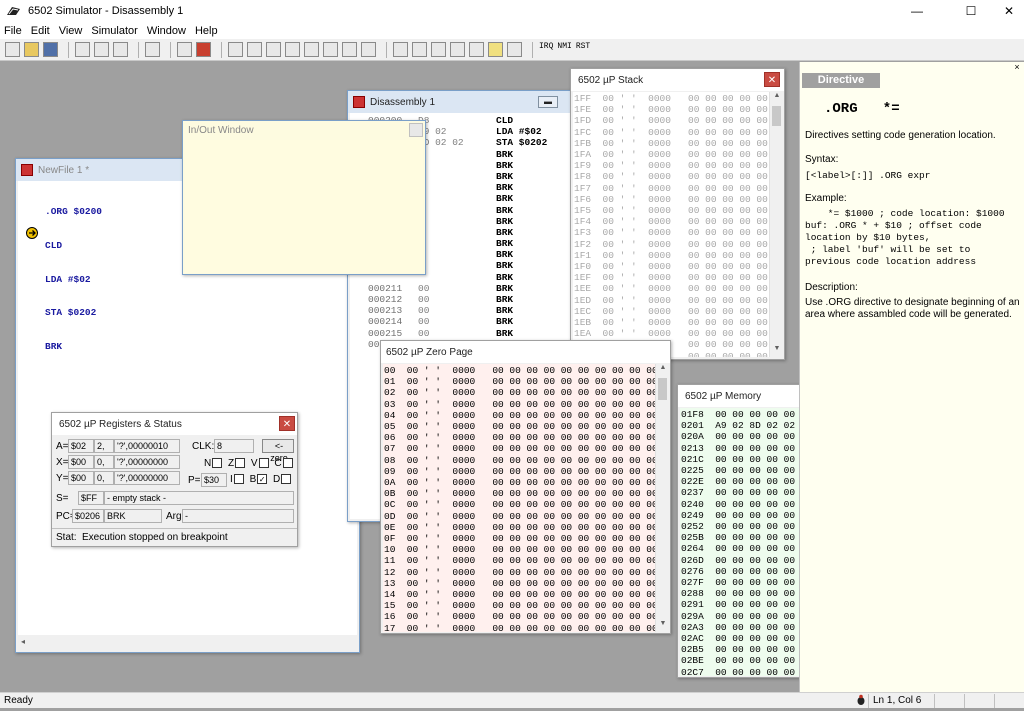 This screenshot has width=1024, height=711. I want to click on step-into-icon, so click(235, 49).